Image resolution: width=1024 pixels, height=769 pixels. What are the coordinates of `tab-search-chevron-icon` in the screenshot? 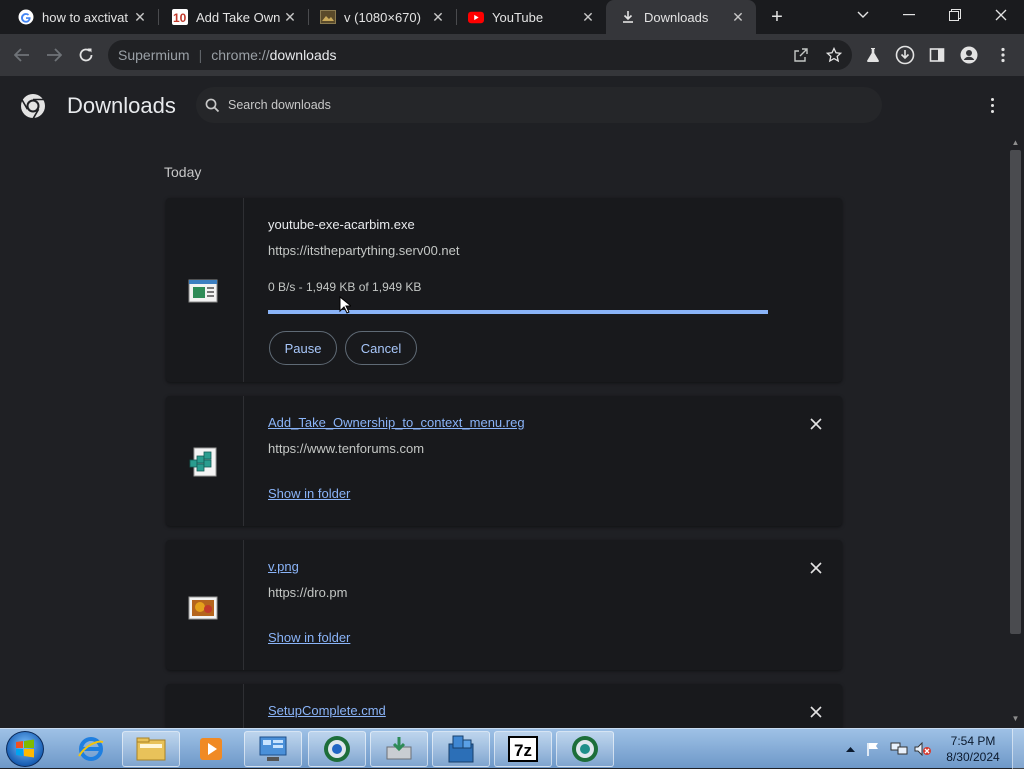 It's located at (863, 15).